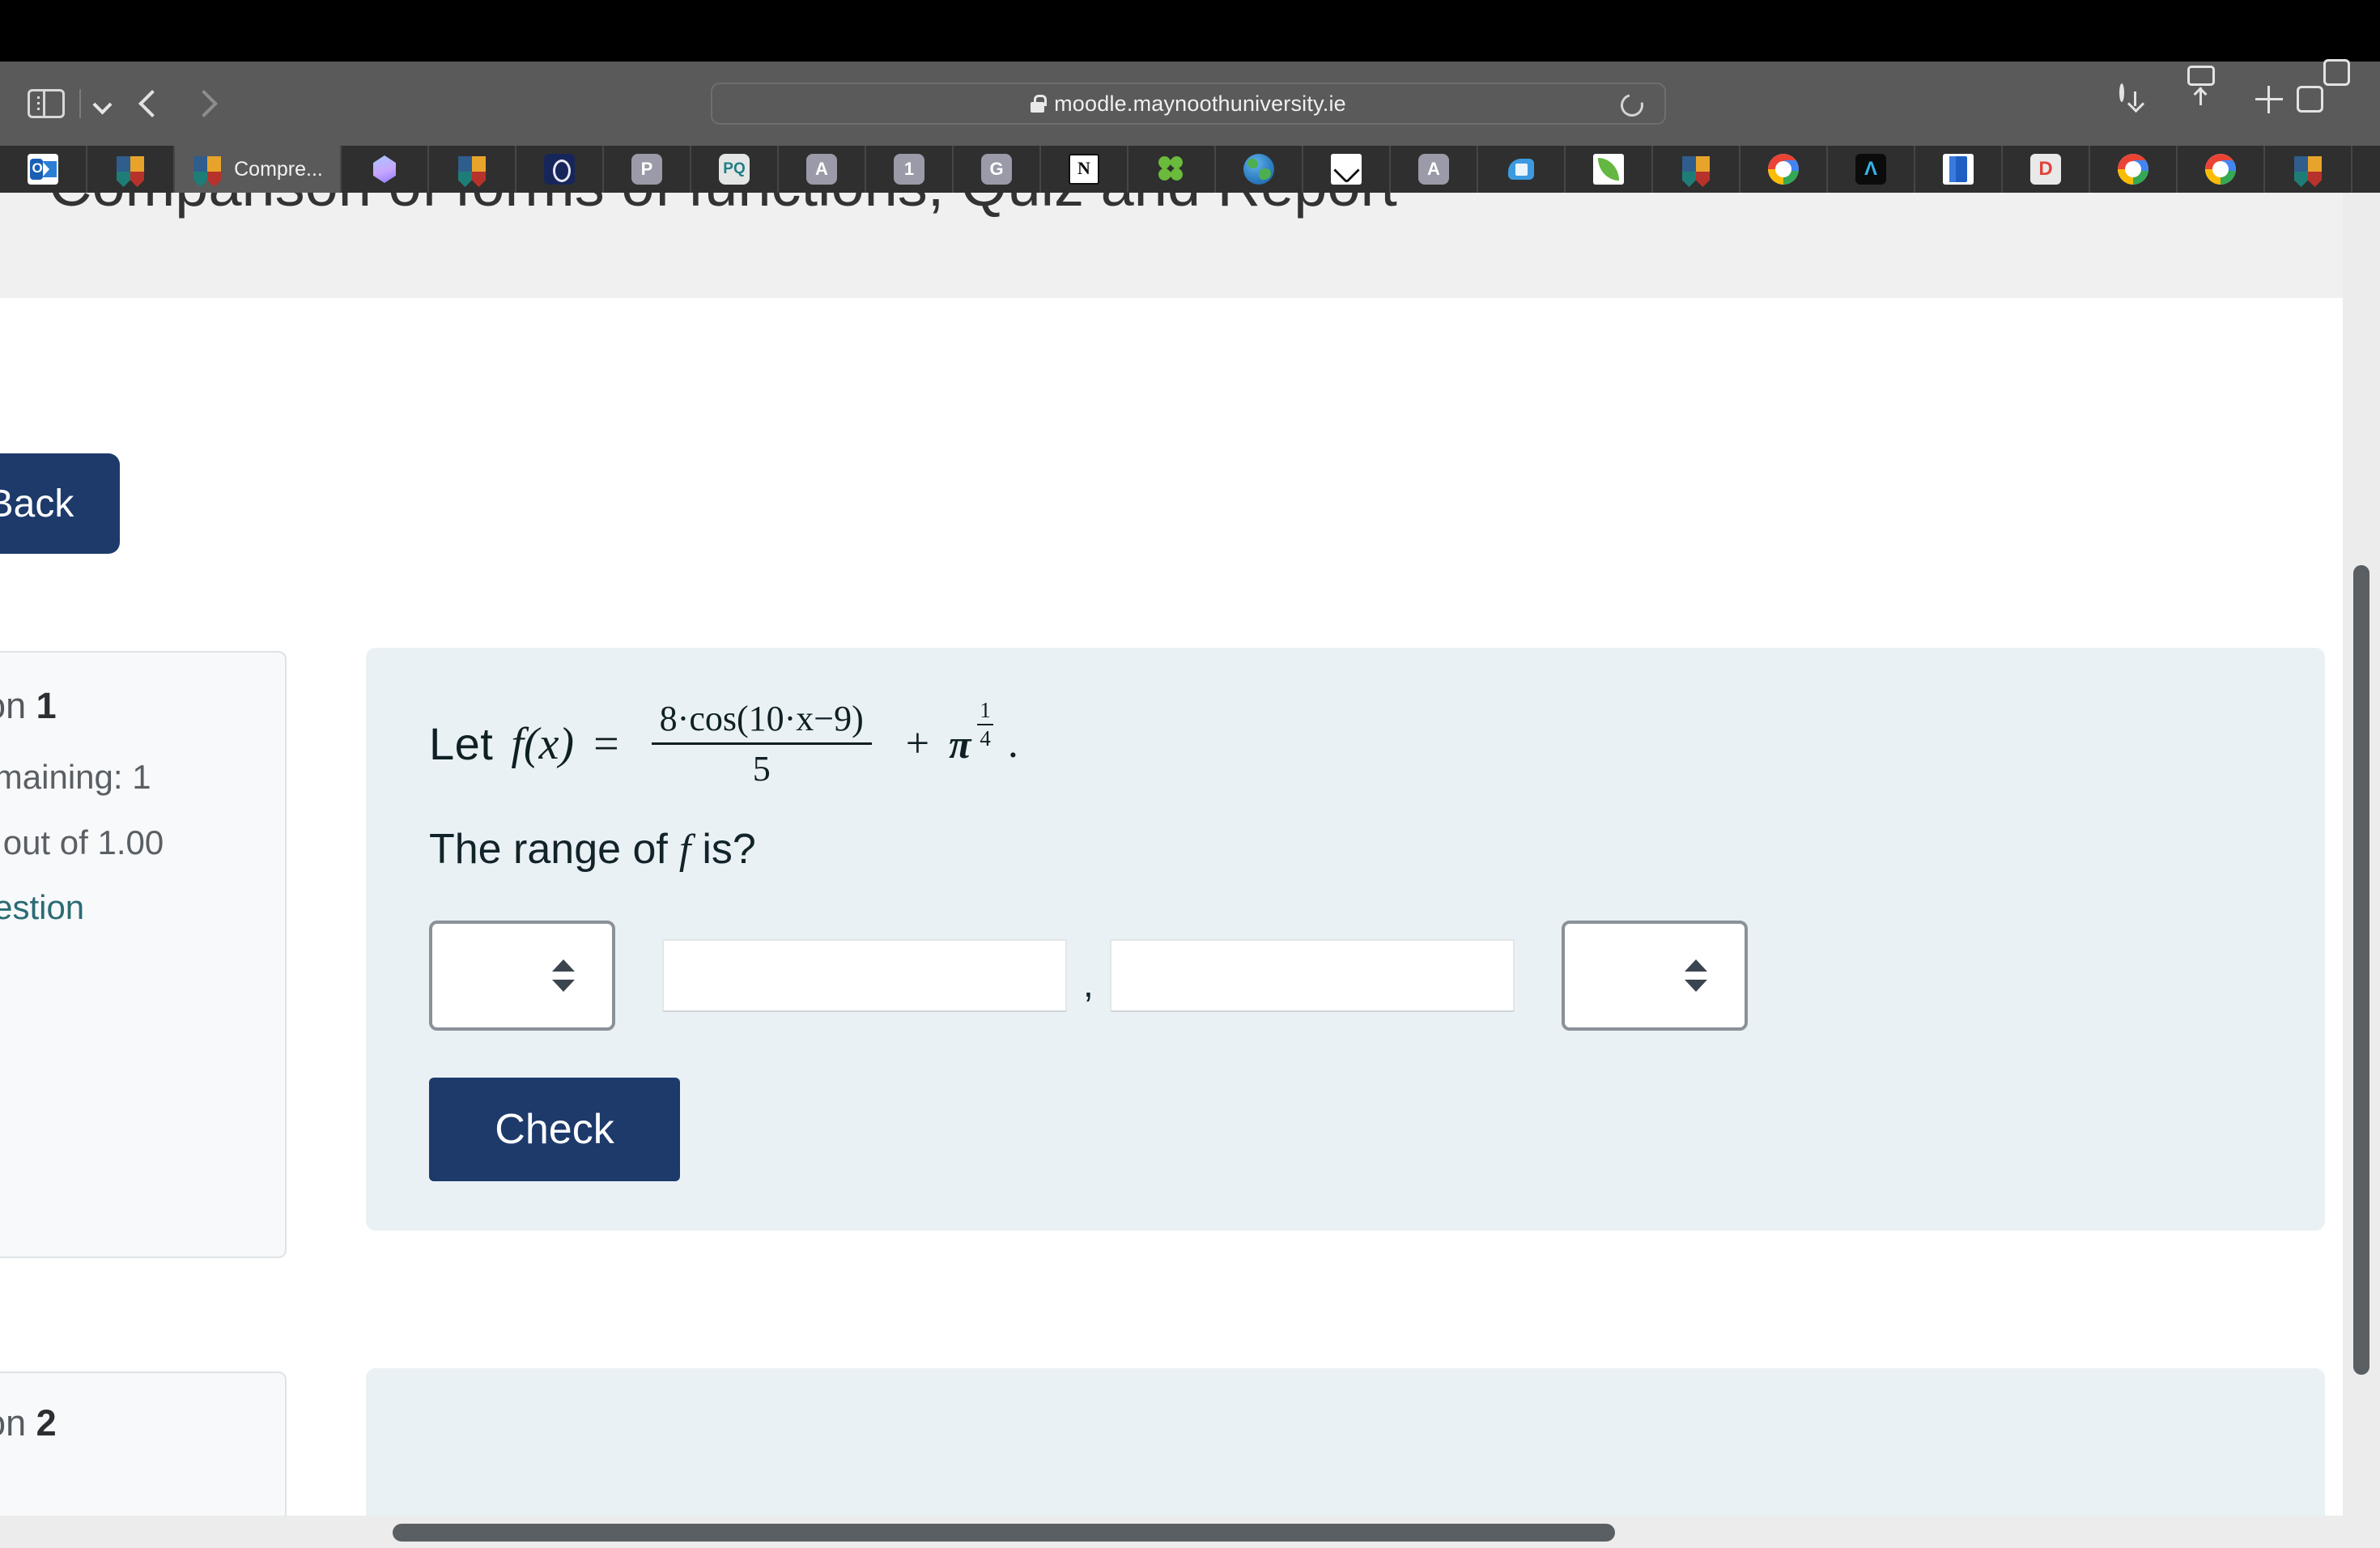 This screenshot has width=2380, height=1548. What do you see at coordinates (1655, 976) in the screenshot?
I see `bracket-right-select` at bounding box center [1655, 976].